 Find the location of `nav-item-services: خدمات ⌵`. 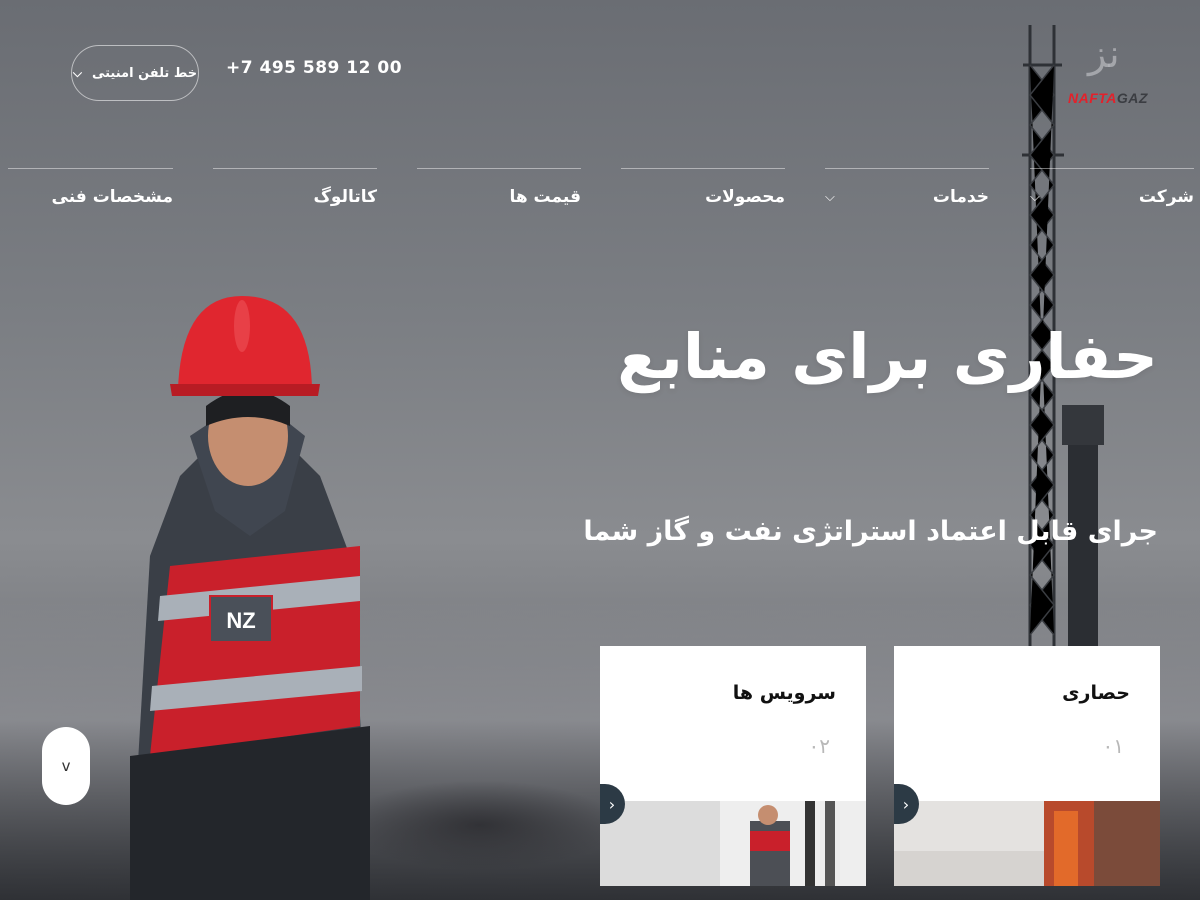

nav-item-services: خدمات ⌵ is located at coordinates (907, 192).